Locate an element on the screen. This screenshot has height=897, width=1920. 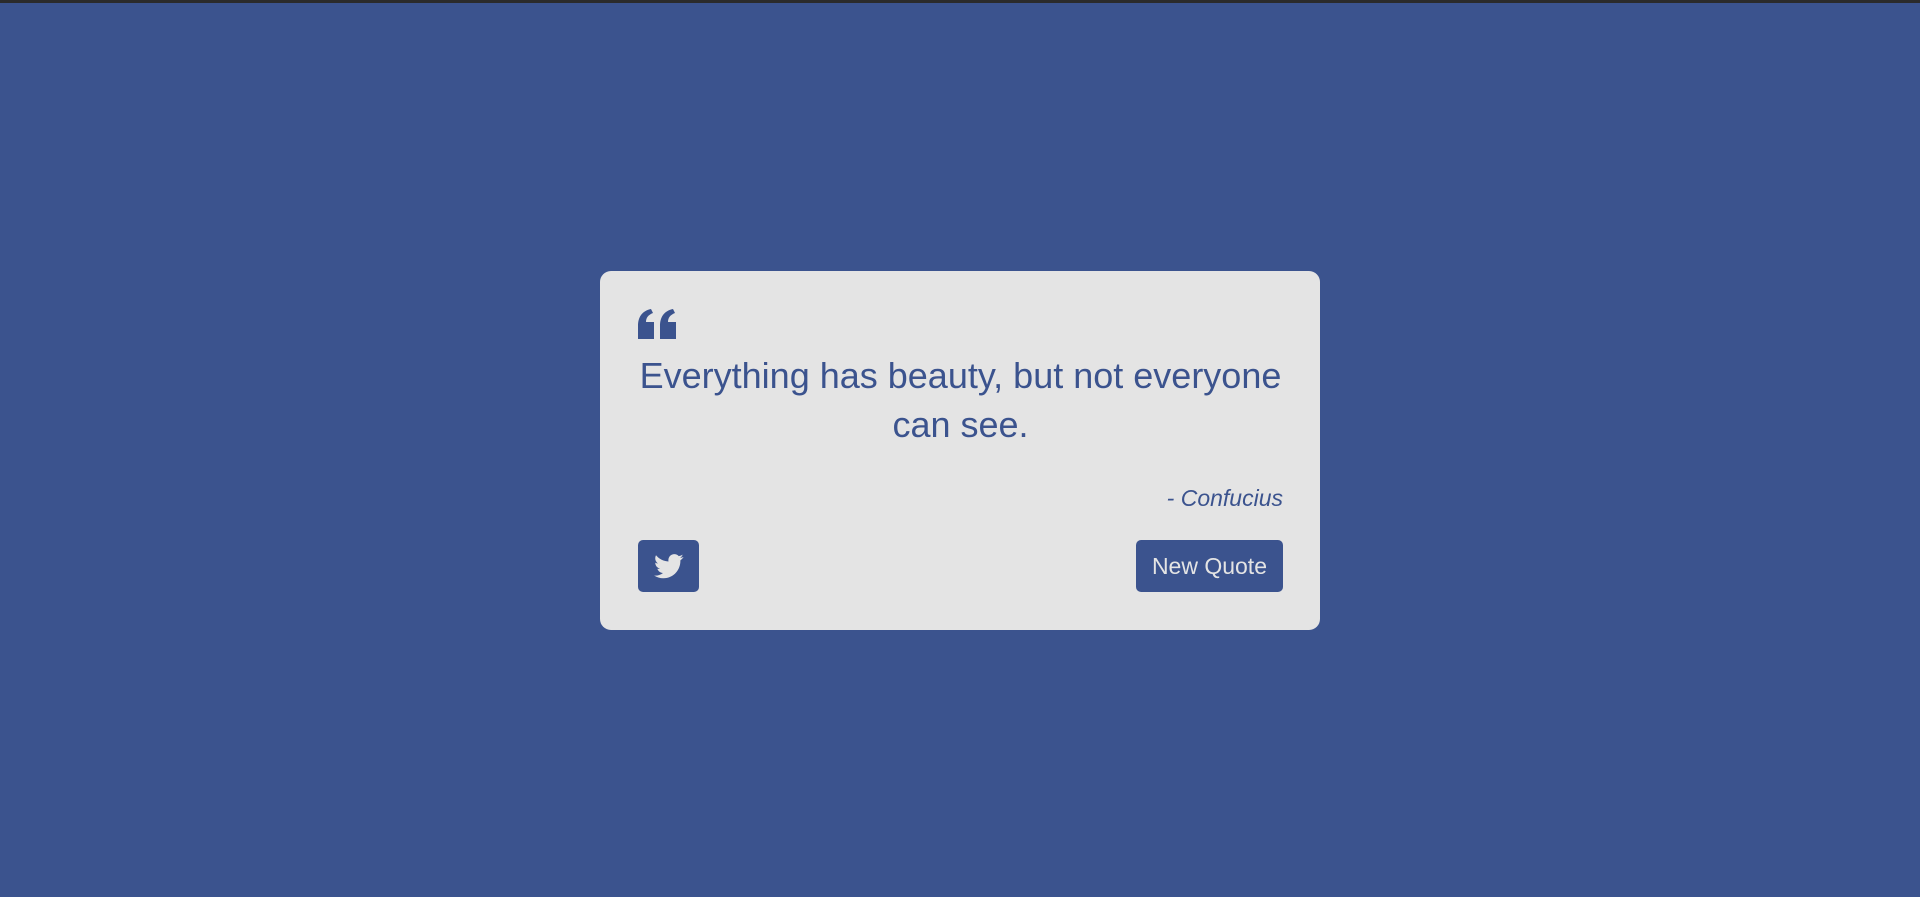
tweet-quote-button is located at coordinates (668, 566).